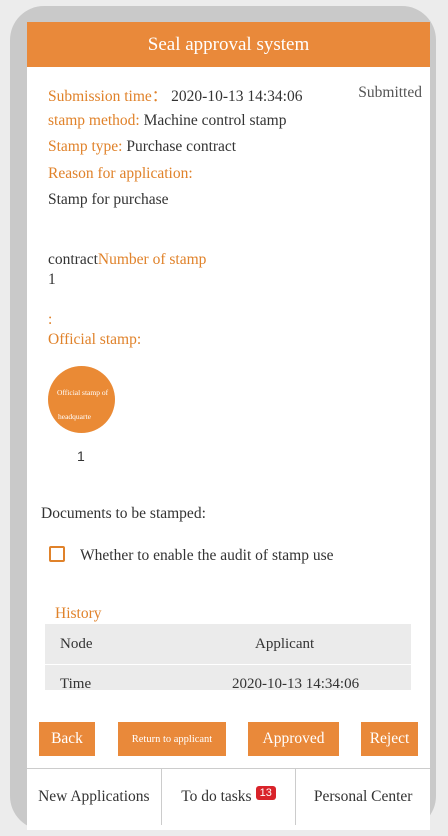  What do you see at coordinates (172, 739) in the screenshot?
I see `return-to-applicant-button: Return to applicant` at bounding box center [172, 739].